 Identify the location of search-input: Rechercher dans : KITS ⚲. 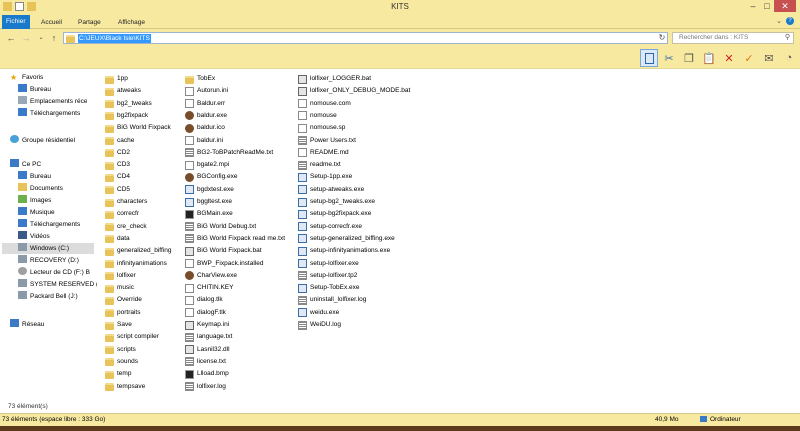
(733, 38).